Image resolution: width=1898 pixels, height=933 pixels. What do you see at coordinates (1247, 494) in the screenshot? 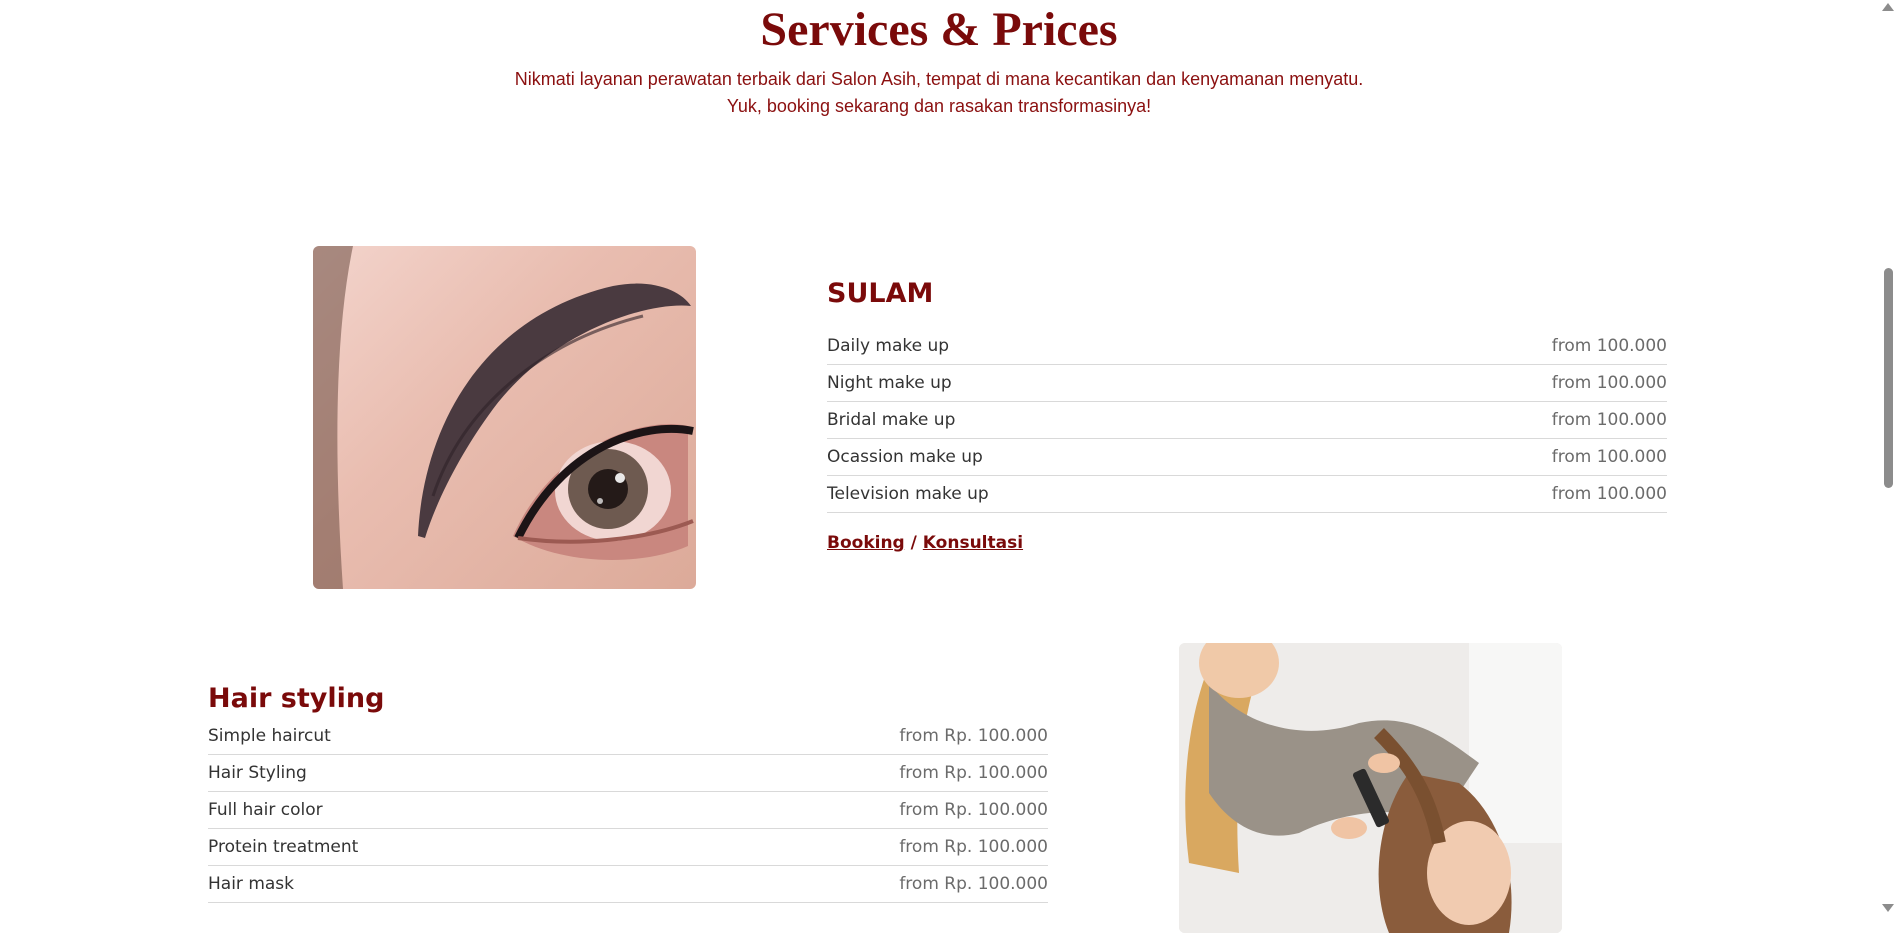
I see `list-item: Television make up from 100.000` at bounding box center [1247, 494].